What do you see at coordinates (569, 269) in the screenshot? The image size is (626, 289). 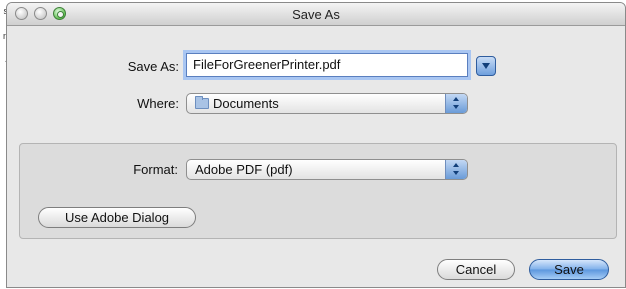 I see `save-button: Save` at bounding box center [569, 269].